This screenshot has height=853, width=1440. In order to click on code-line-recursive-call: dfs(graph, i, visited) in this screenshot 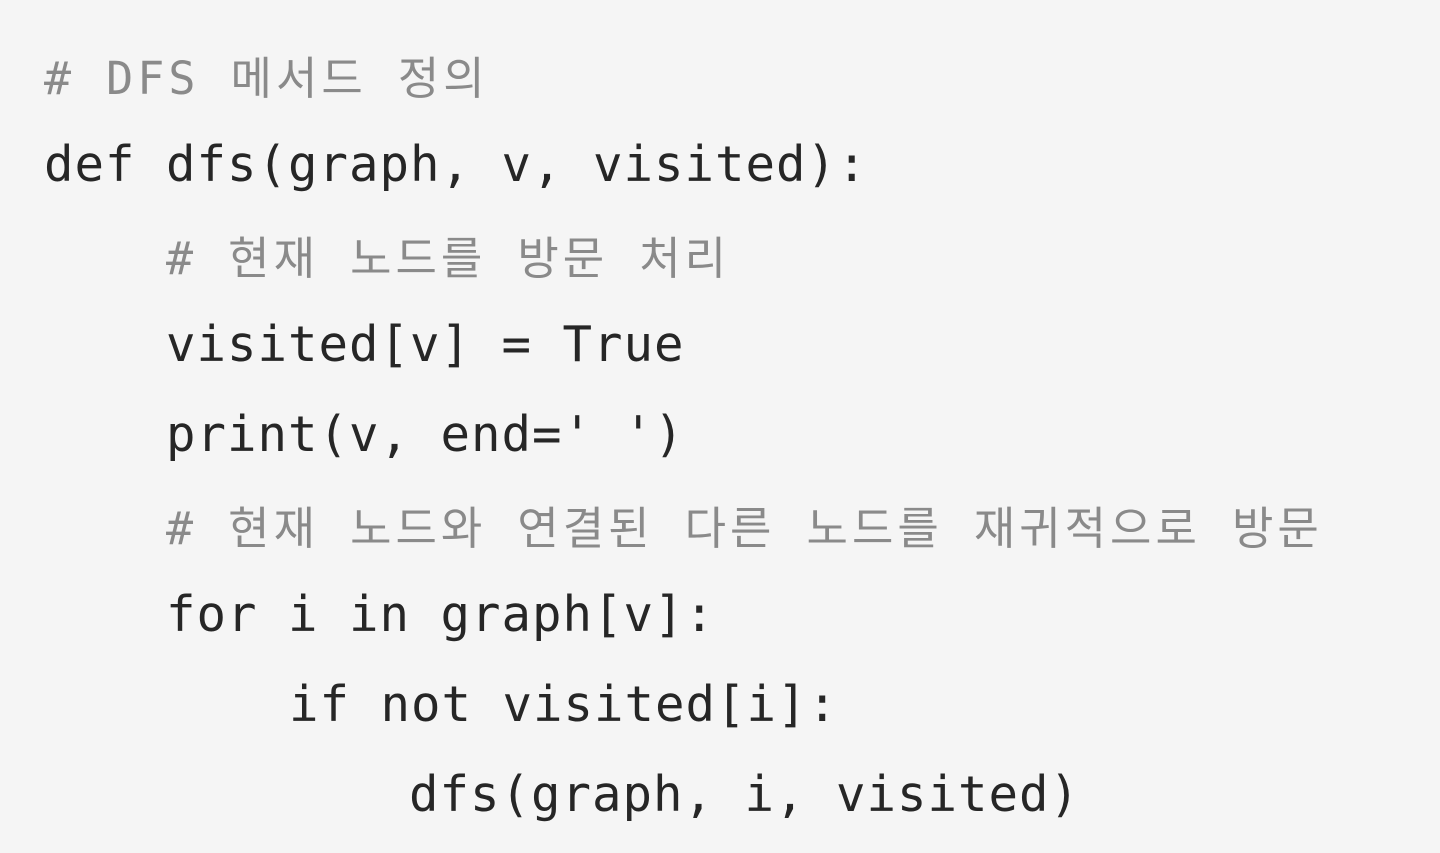, I will do `click(745, 794)`.